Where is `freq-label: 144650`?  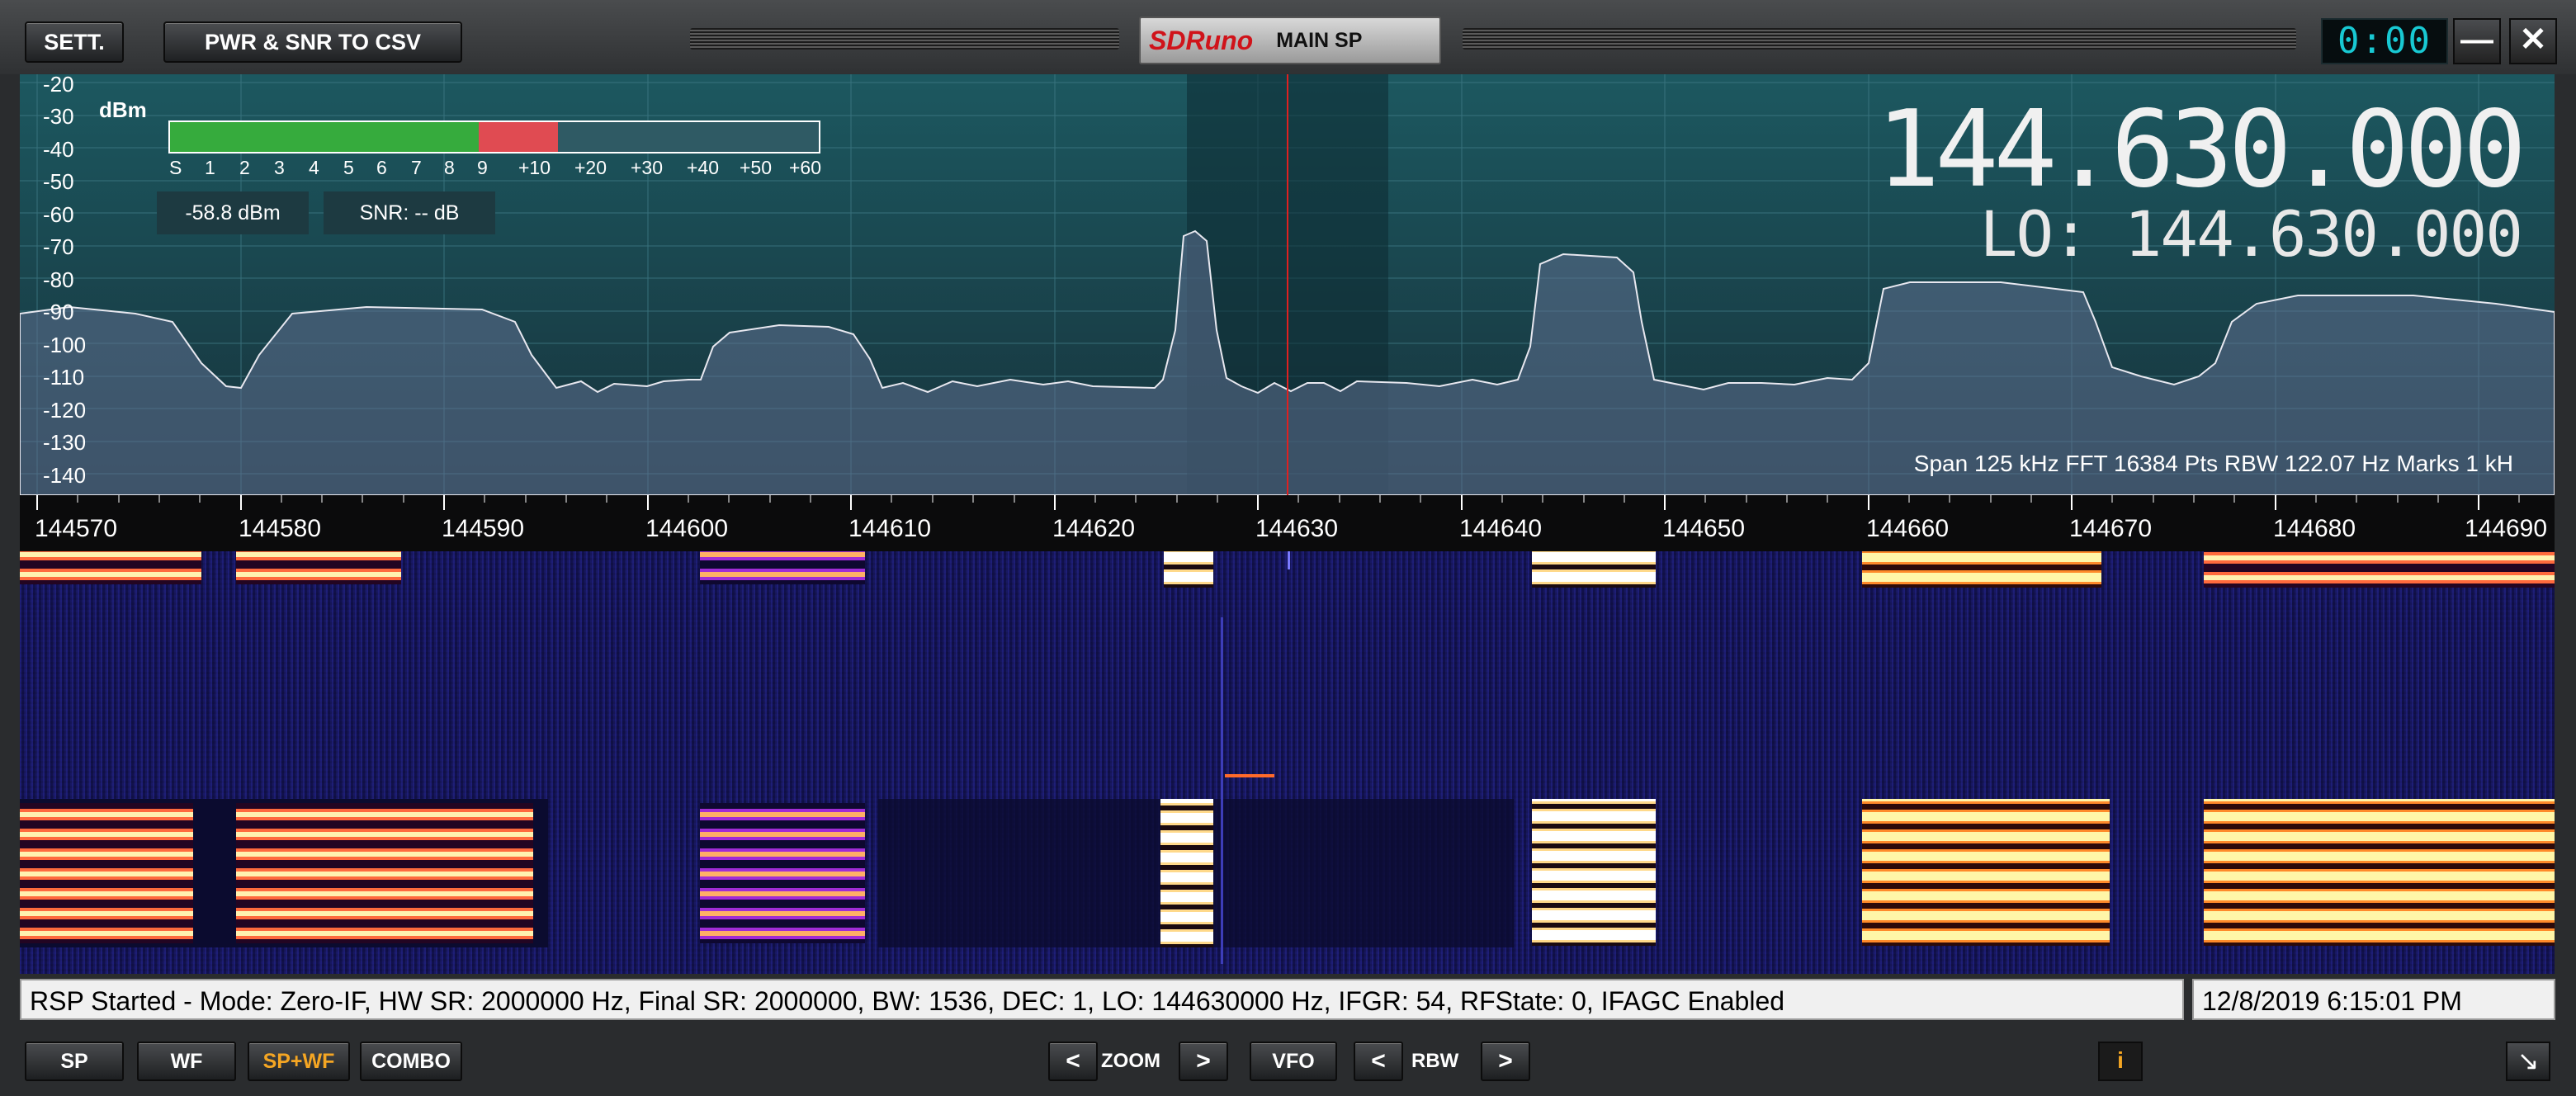 freq-label: 144650 is located at coordinates (1703, 529).